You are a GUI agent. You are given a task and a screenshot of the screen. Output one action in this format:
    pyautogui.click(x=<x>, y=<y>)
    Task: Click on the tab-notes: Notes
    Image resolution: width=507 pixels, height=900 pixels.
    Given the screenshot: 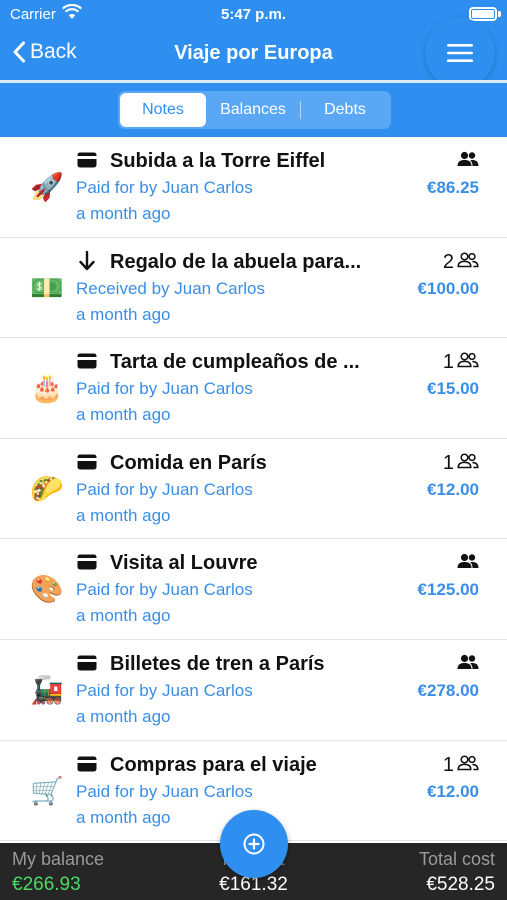 What is the action you would take?
    pyautogui.click(x=163, y=110)
    